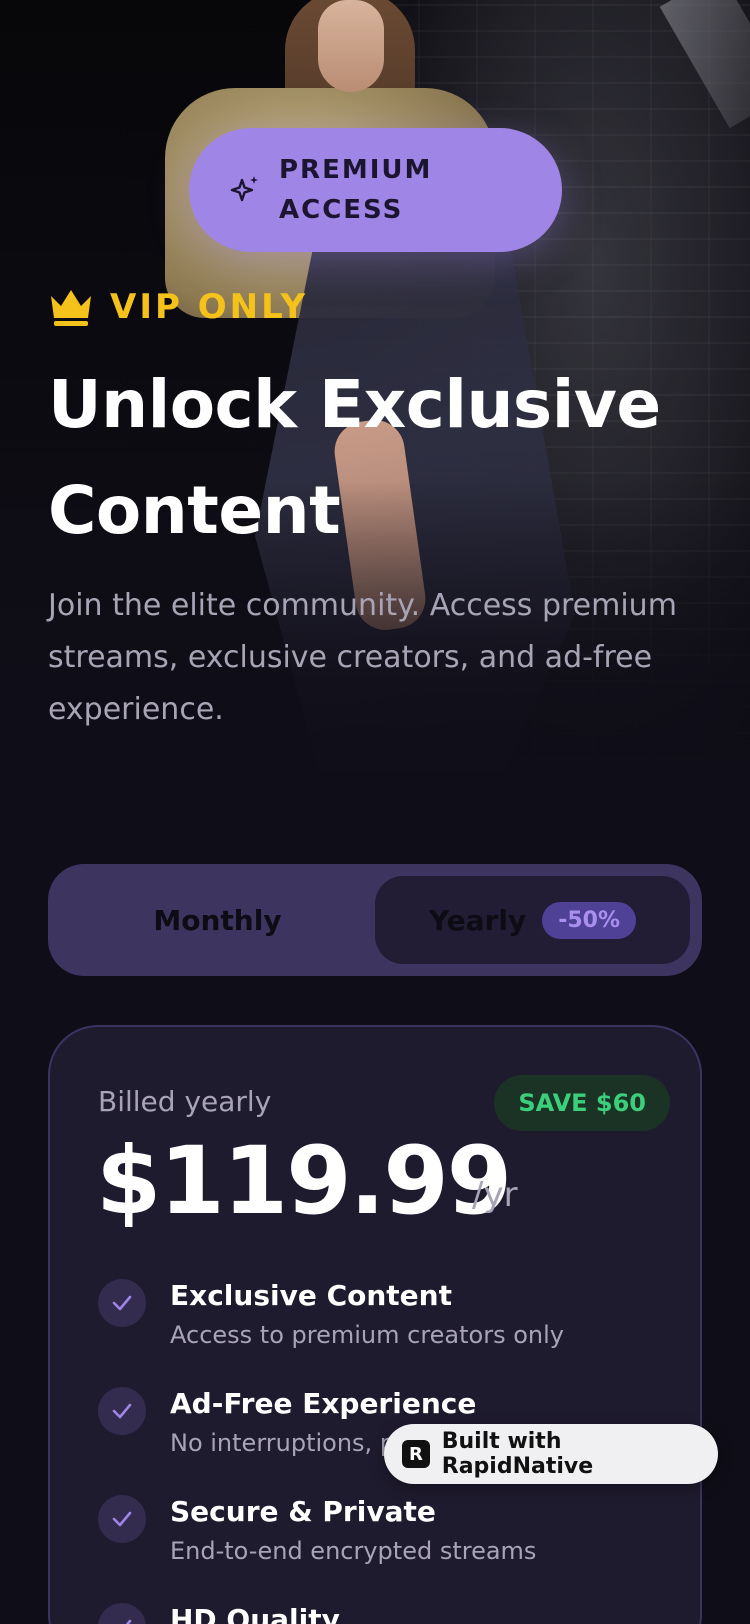 Image resolution: width=750 pixels, height=1624 pixels. What do you see at coordinates (532, 920) in the screenshot?
I see `yearly-option: Yearly -50%` at bounding box center [532, 920].